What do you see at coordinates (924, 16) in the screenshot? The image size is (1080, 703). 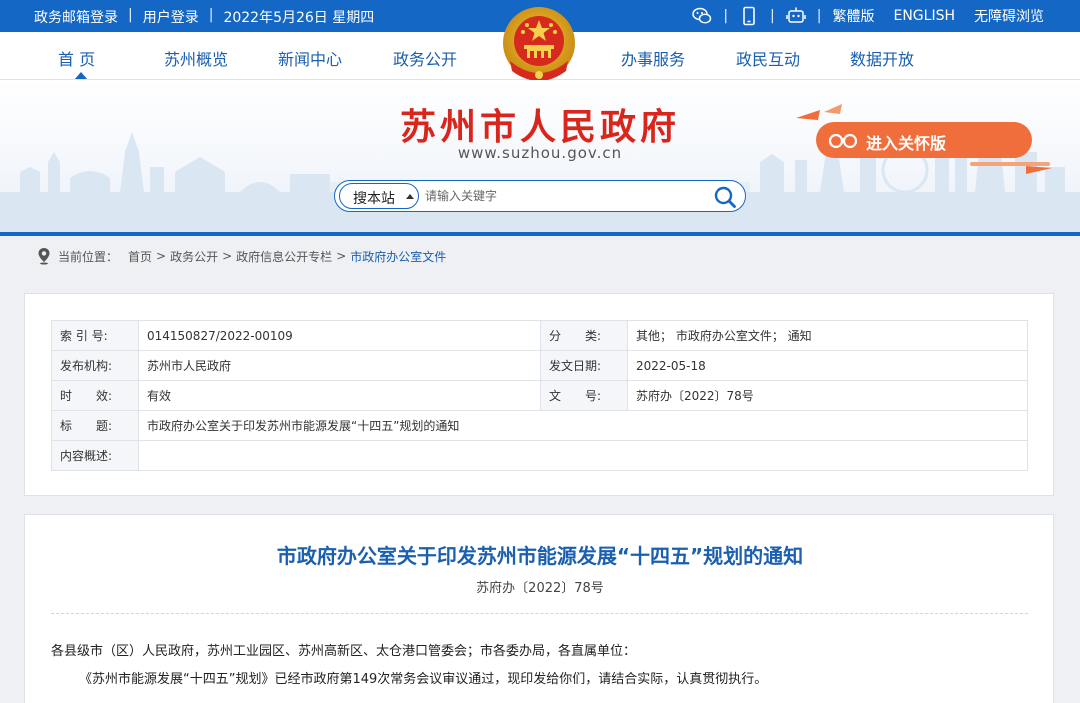 I see `english-link: ENGLISH` at bounding box center [924, 16].